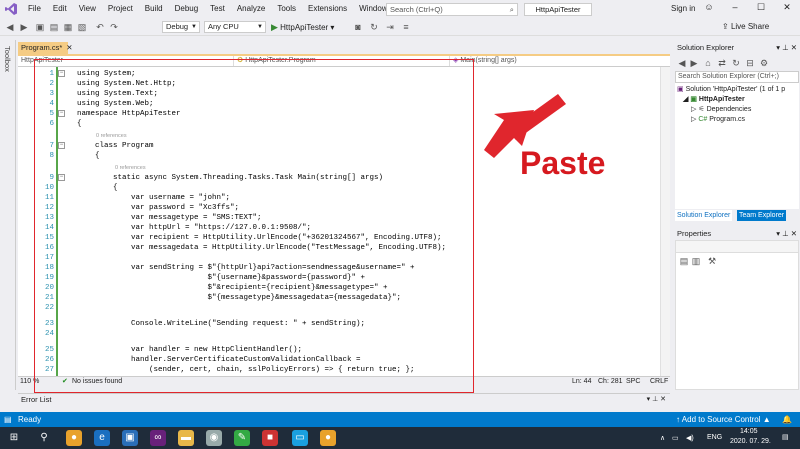 The height and width of the screenshot is (449, 800). What do you see at coordinates (731, 89) in the screenshot?
I see `tree-solution: ▣ Solution 'HttpApiTester' (1 of 1 p` at bounding box center [731, 89].